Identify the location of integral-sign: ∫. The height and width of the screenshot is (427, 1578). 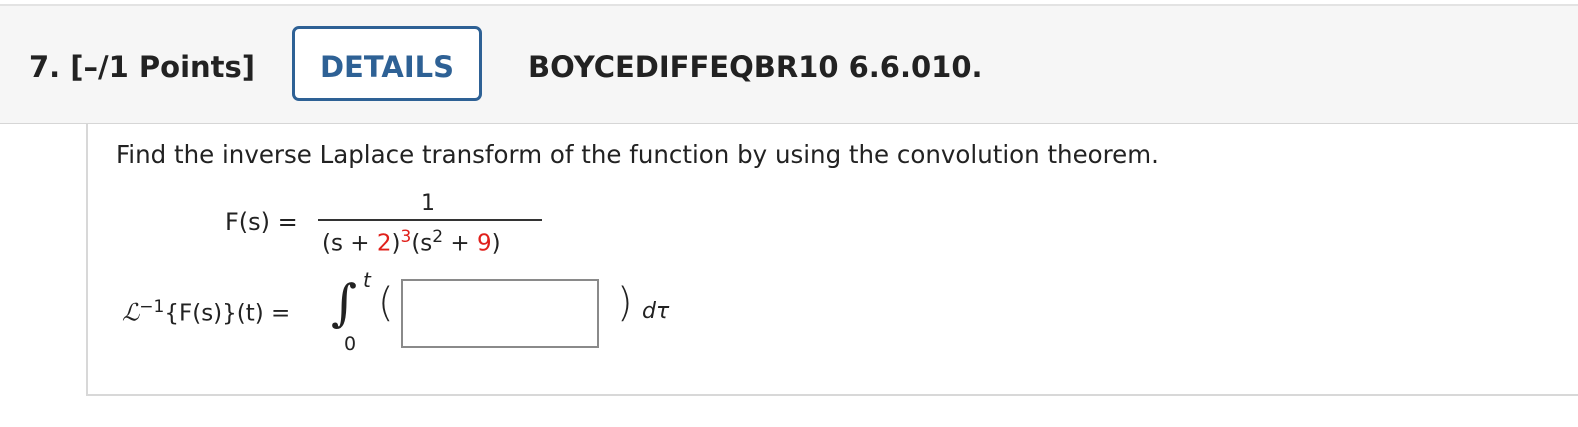
(344, 303).